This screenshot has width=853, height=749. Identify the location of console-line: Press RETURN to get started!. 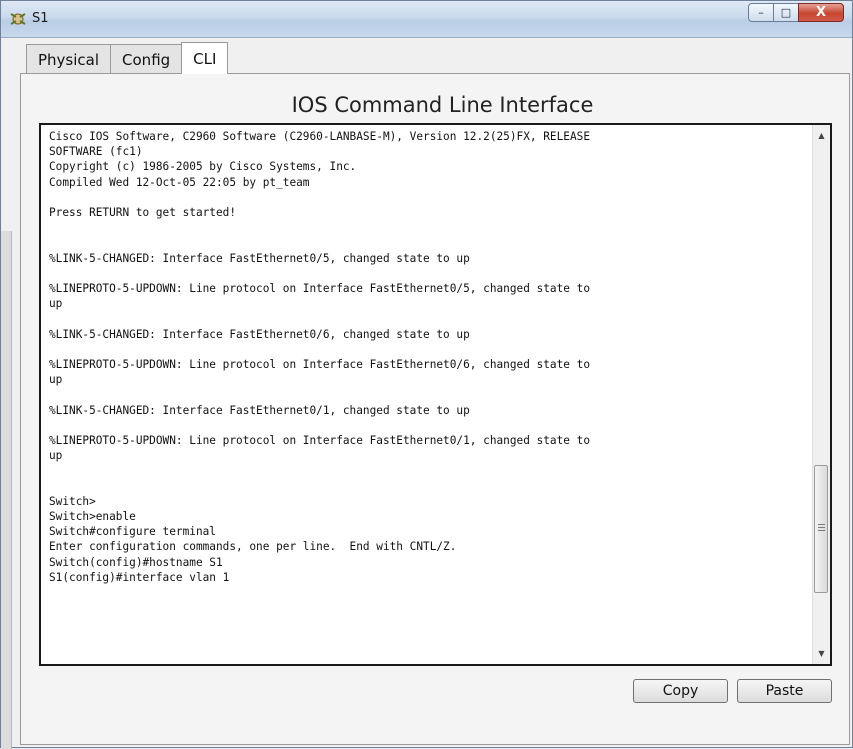
(143, 213).